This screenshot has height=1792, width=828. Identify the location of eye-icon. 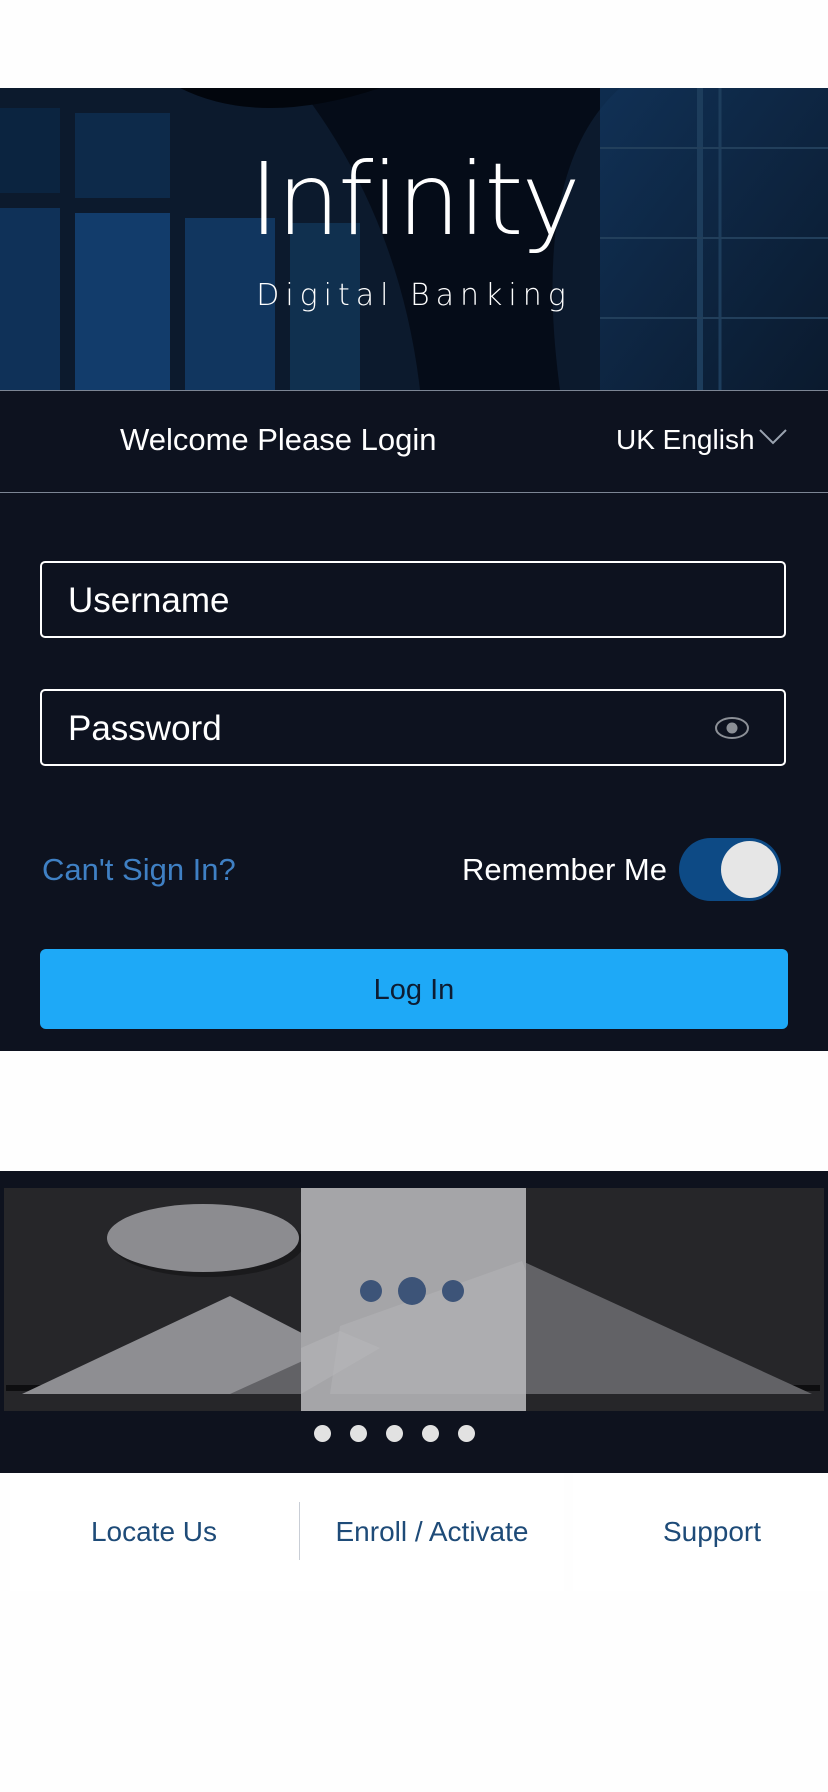
(732, 728).